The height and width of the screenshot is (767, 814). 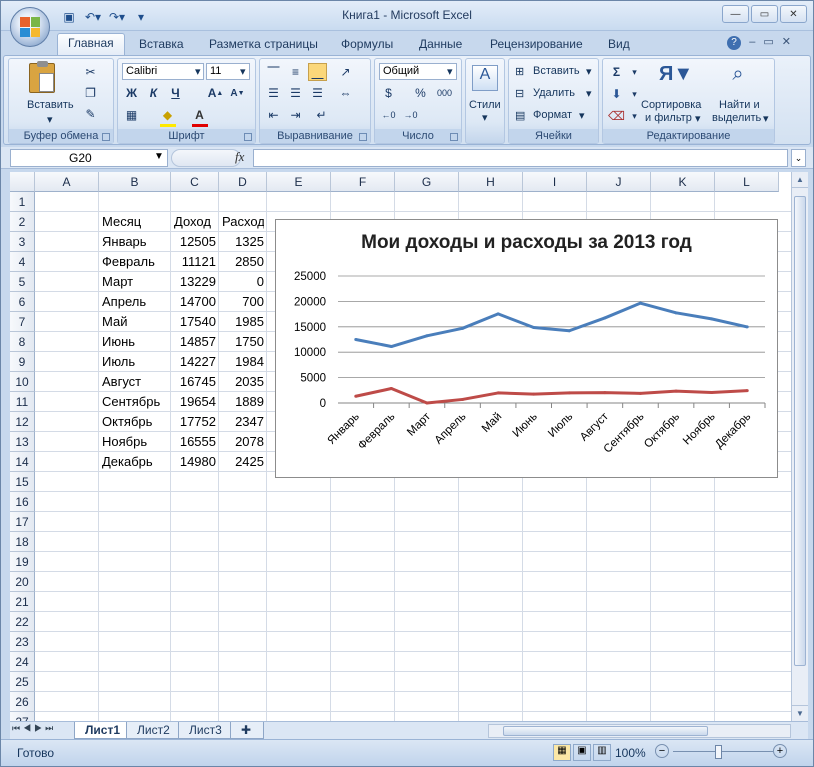 I want to click on sort-filter-label-1: Сортировка, so click(x=671, y=105).